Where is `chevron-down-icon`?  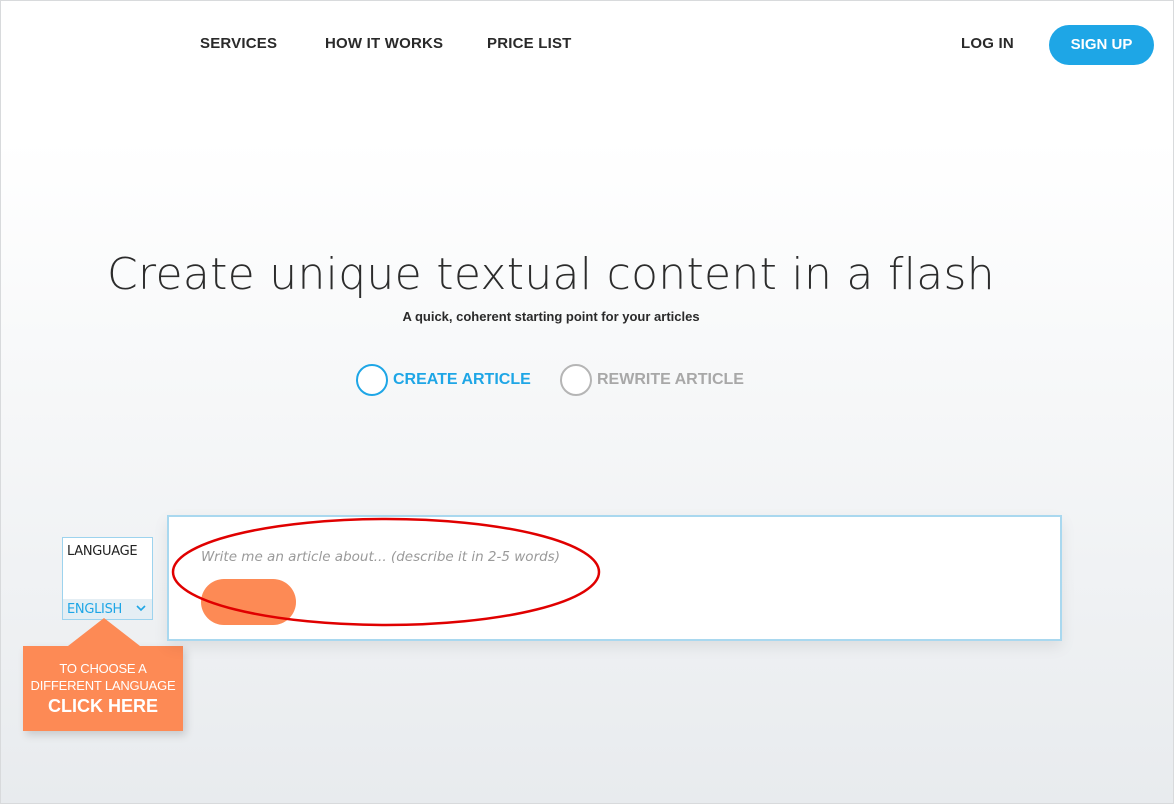 chevron-down-icon is located at coordinates (141, 608).